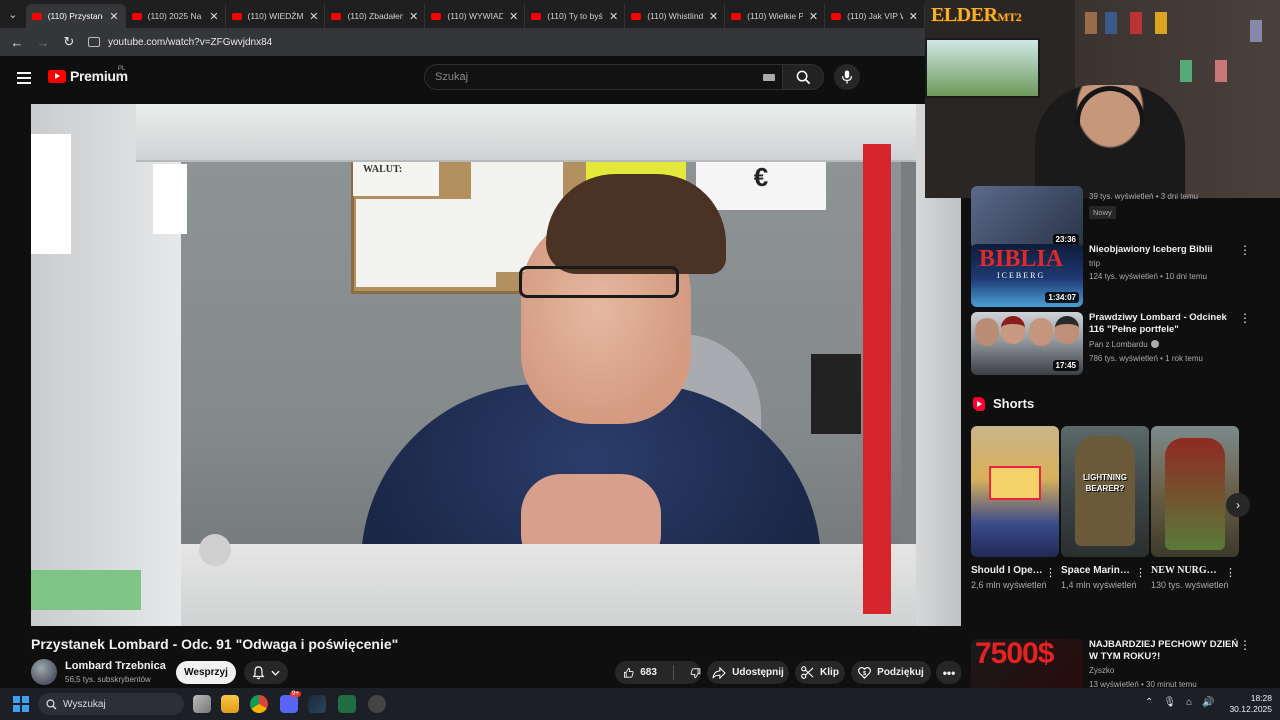 This screenshot has height=720, width=1280. What do you see at coordinates (599, 282) in the screenshot?
I see `glasses` at bounding box center [599, 282].